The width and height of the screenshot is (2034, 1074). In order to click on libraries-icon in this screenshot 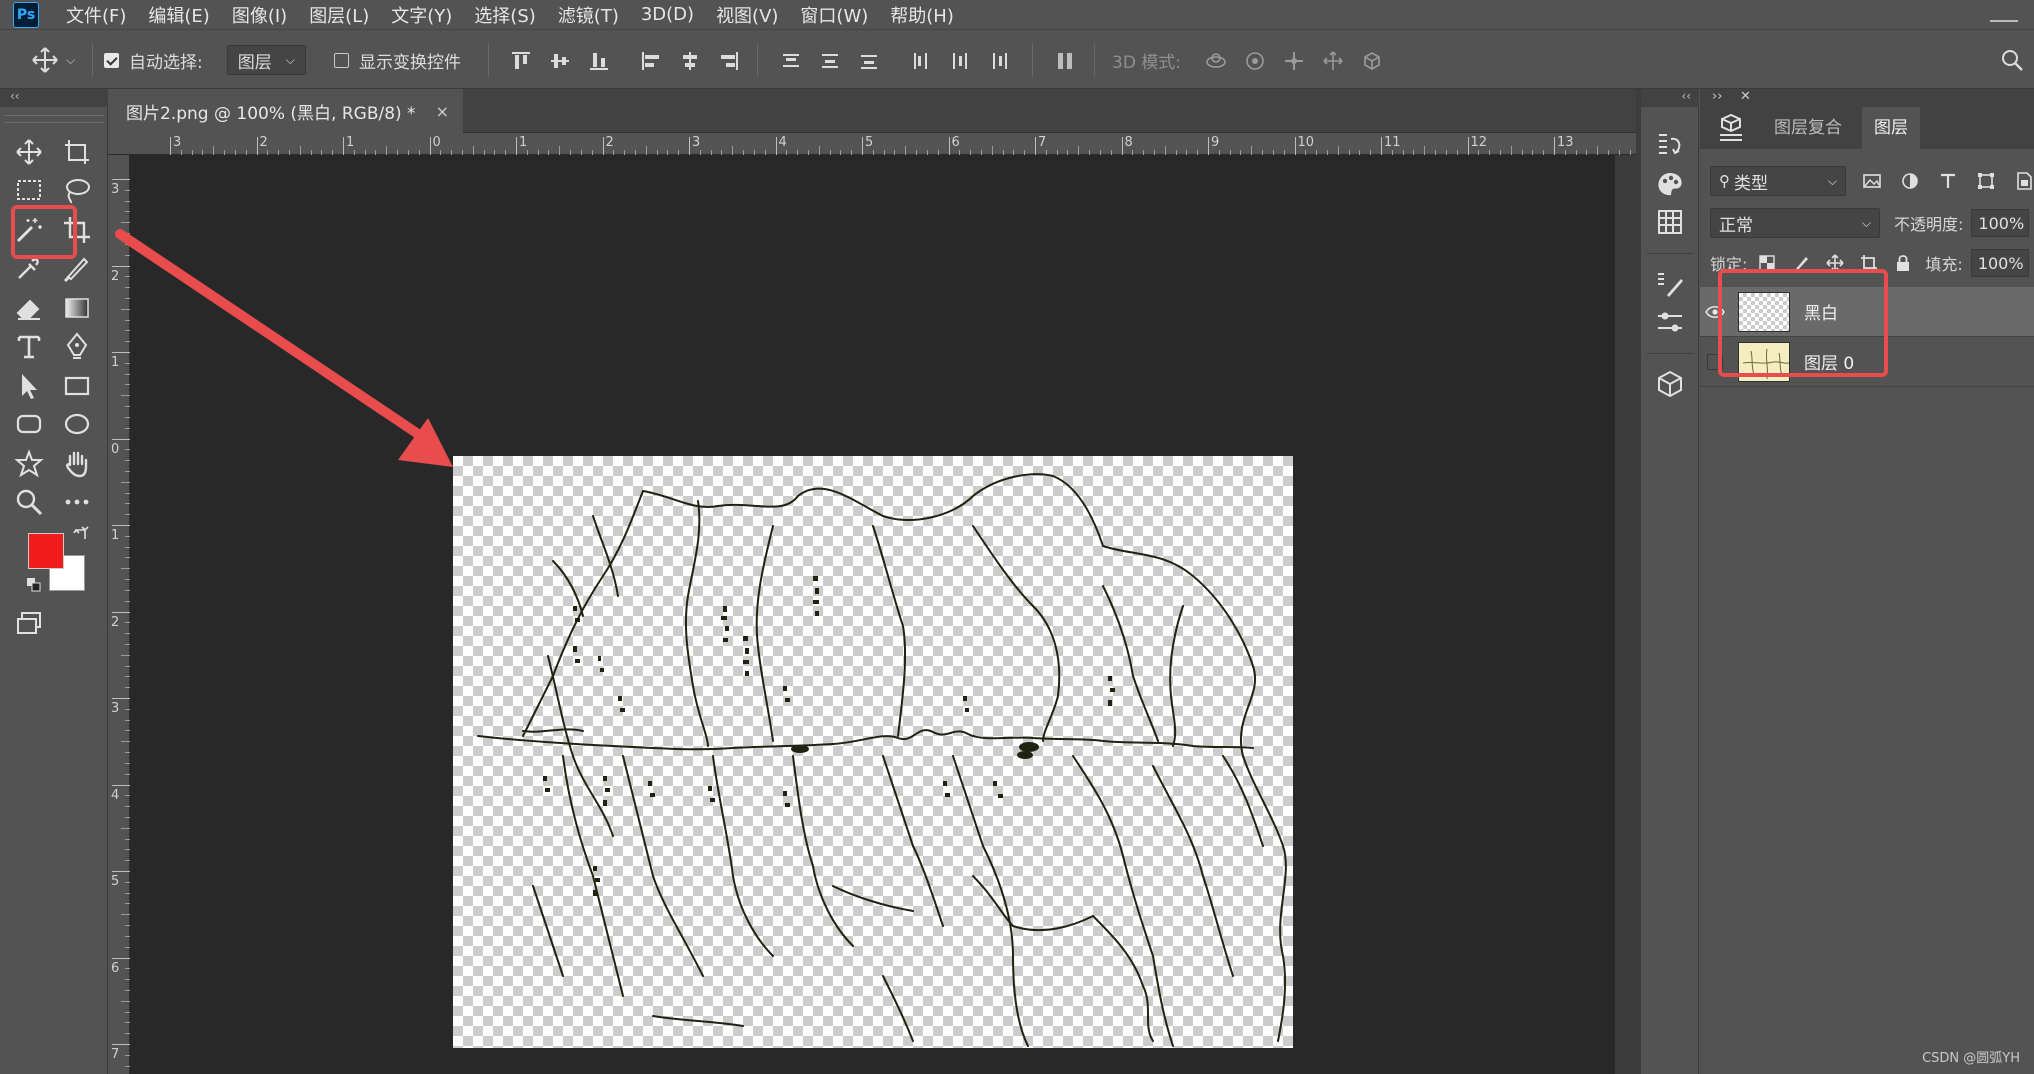, I will do `click(1731, 129)`.